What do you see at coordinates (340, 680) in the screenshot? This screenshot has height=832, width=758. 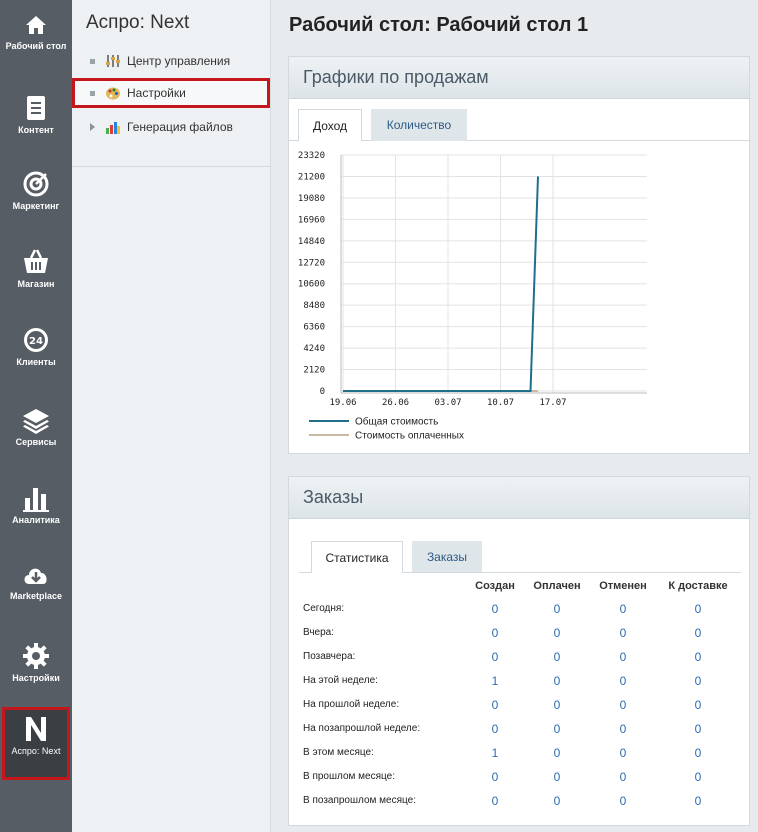 I see `stats-row-label: На этой неделе:` at bounding box center [340, 680].